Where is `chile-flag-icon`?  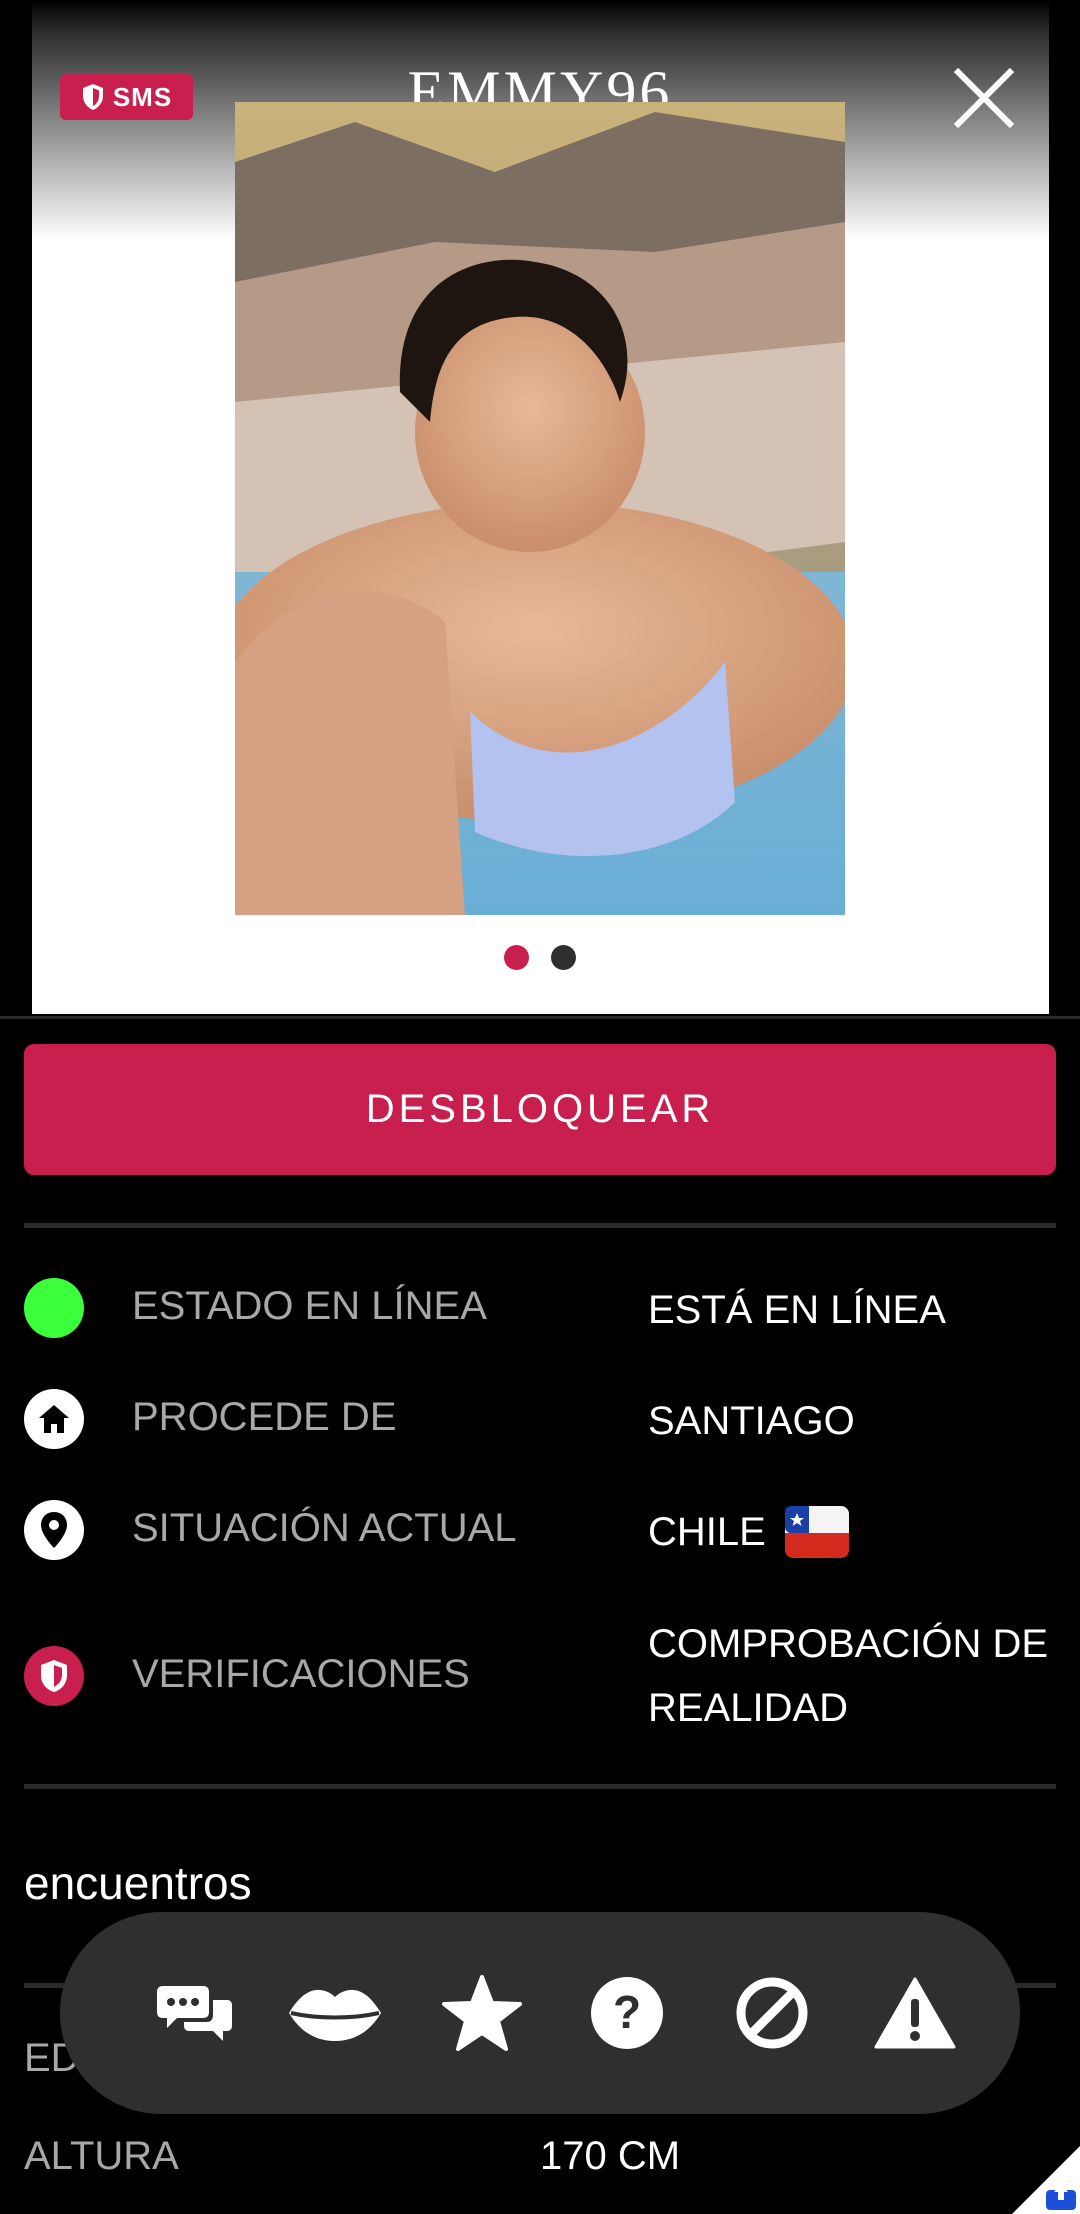
chile-flag-icon is located at coordinates (817, 1532).